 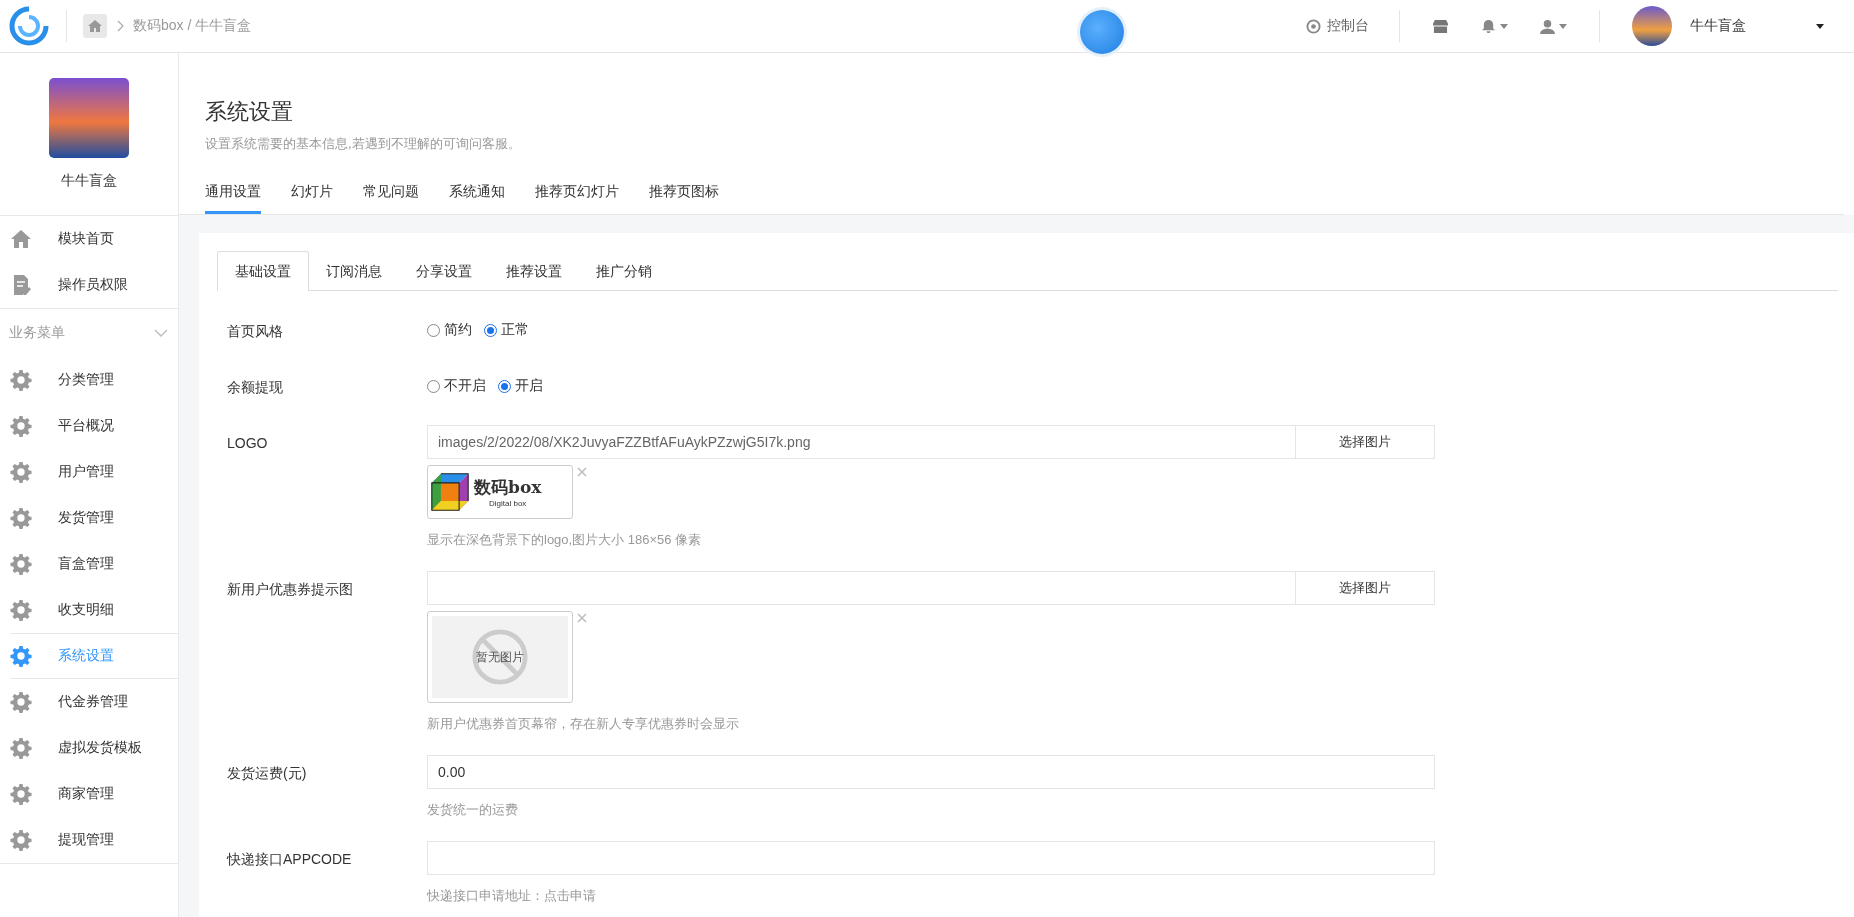 What do you see at coordinates (512, 896) in the screenshot?
I see `field-hint: 快递接口申请地址：点击申请` at bounding box center [512, 896].